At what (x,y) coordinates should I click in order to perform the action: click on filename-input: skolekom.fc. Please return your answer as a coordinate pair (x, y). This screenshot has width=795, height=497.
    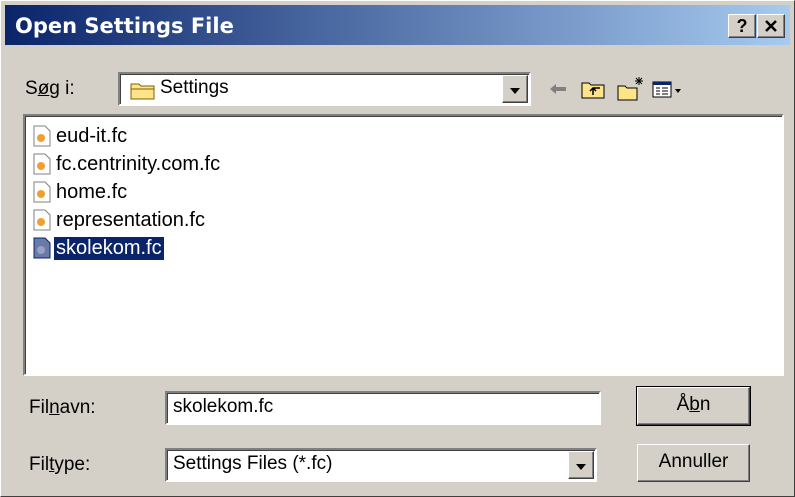
    Looking at the image, I should click on (383, 408).